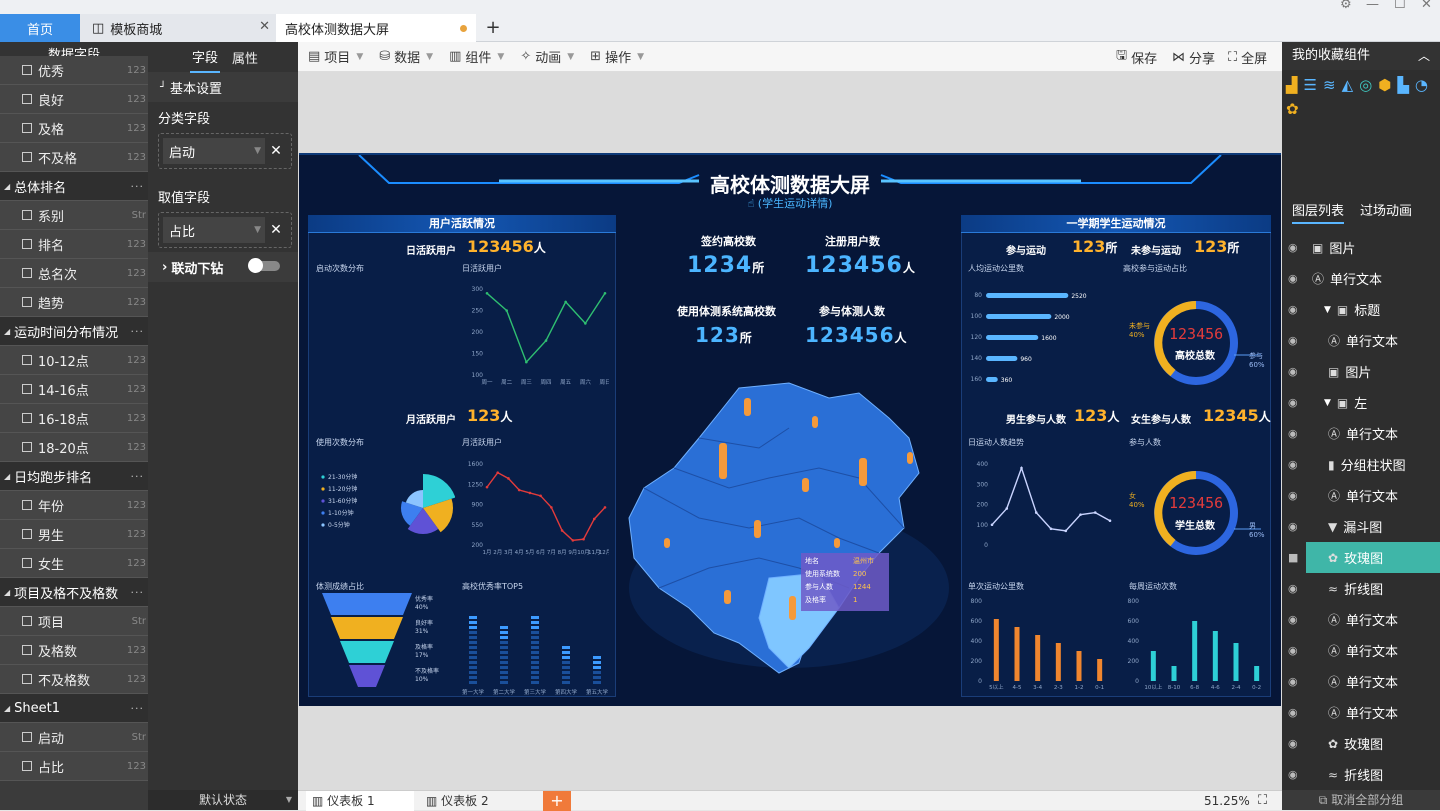  I want to click on add-board-button: +, so click(557, 801).